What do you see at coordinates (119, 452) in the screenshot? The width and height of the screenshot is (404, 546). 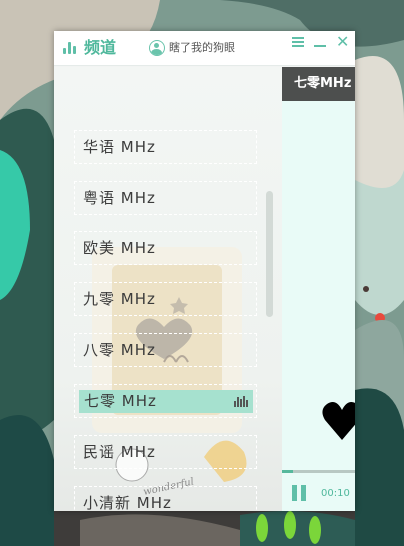 I see `channel-label: 民谣 MHz` at bounding box center [119, 452].